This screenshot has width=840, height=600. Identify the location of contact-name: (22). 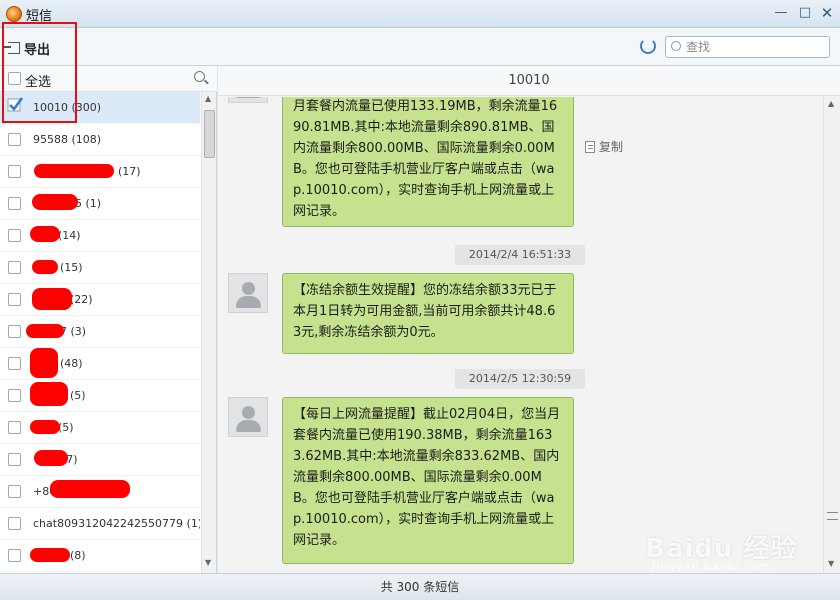
(81, 299).